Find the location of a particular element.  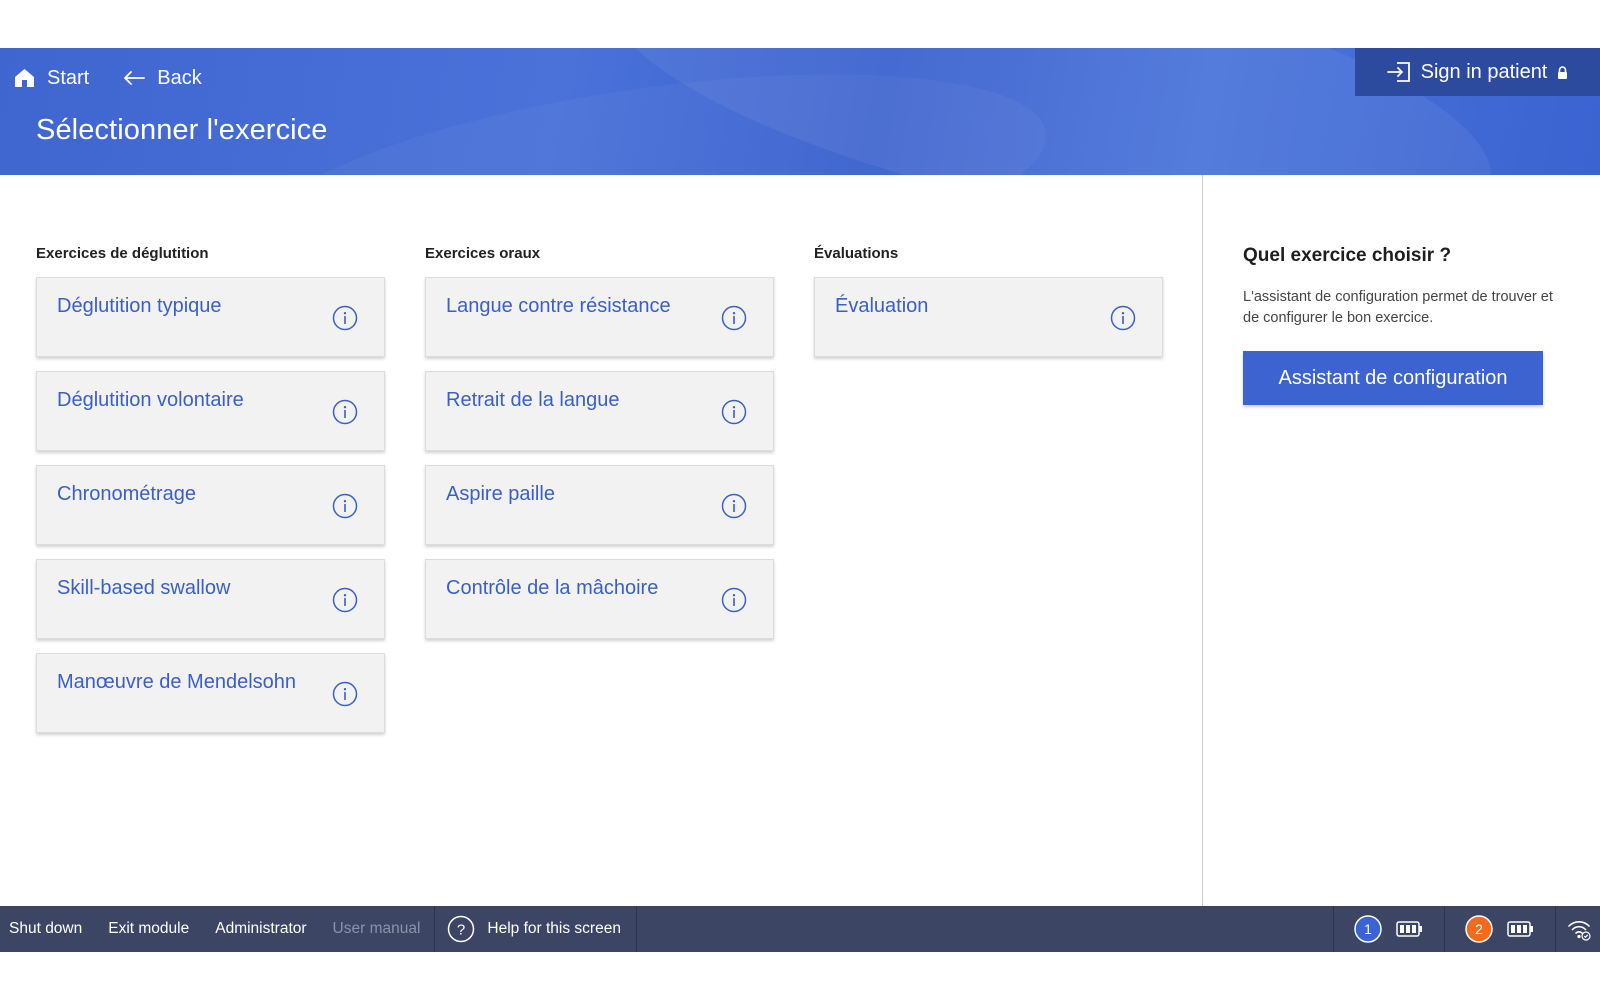

user-manual-button: User manual is located at coordinates (377, 929).